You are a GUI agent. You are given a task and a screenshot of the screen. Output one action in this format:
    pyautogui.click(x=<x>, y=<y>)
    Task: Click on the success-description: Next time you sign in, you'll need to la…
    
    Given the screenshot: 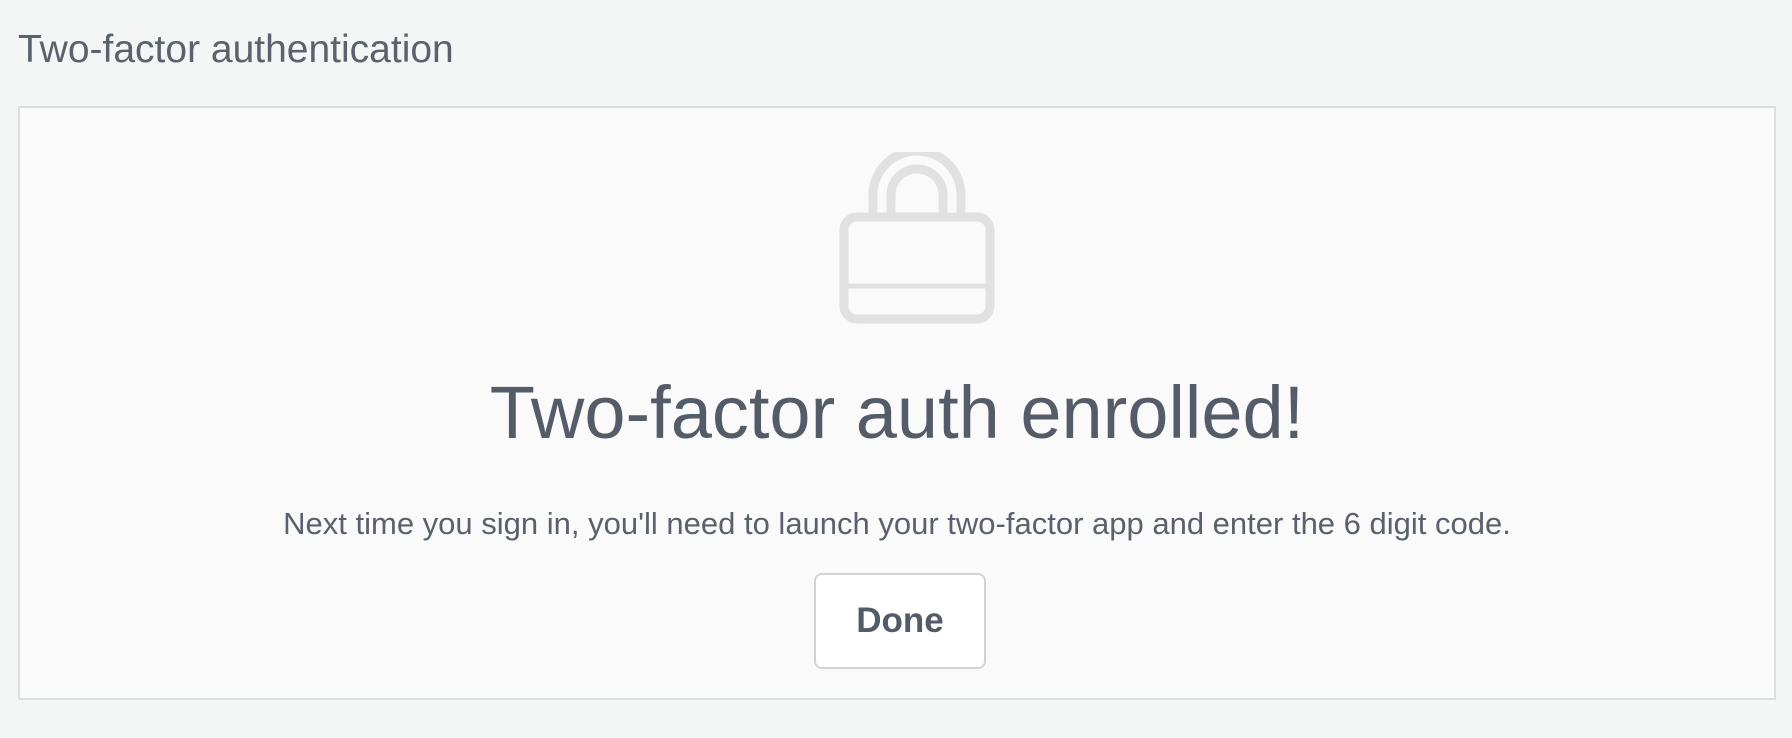 What is the action you would take?
    pyautogui.click(x=897, y=523)
    